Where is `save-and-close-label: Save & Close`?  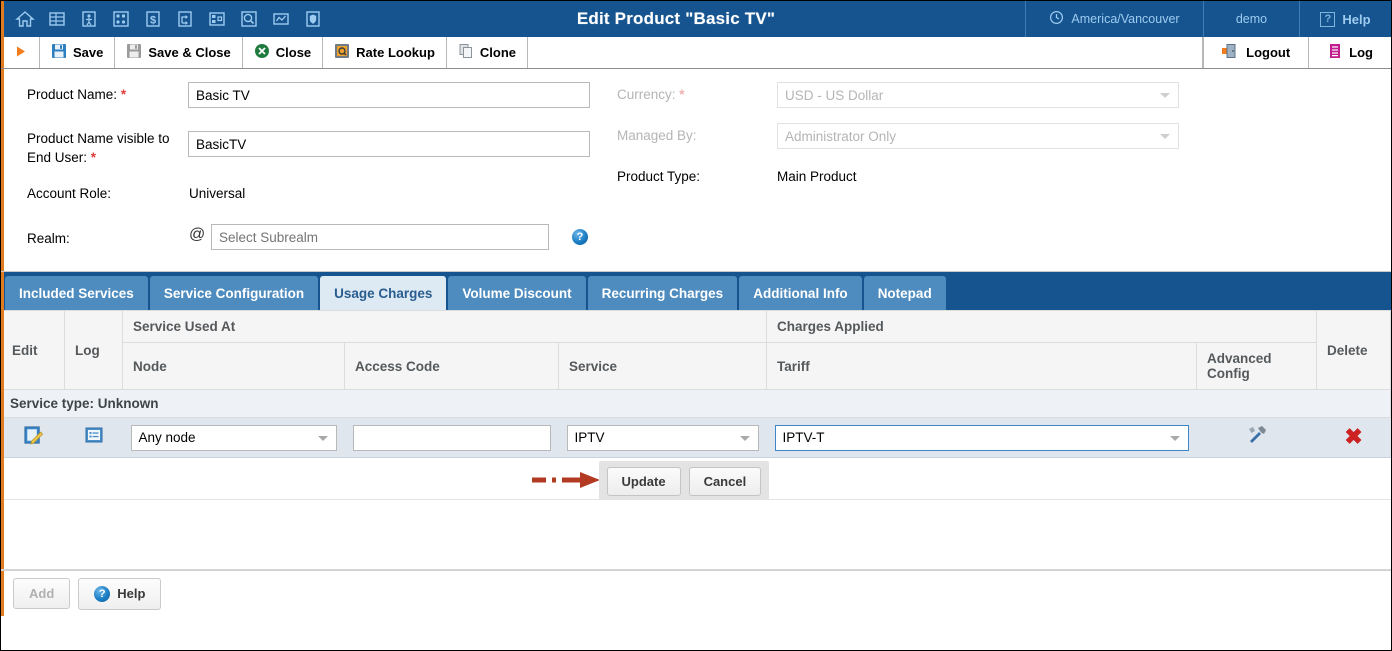
save-and-close-label: Save & Close is located at coordinates (189, 52).